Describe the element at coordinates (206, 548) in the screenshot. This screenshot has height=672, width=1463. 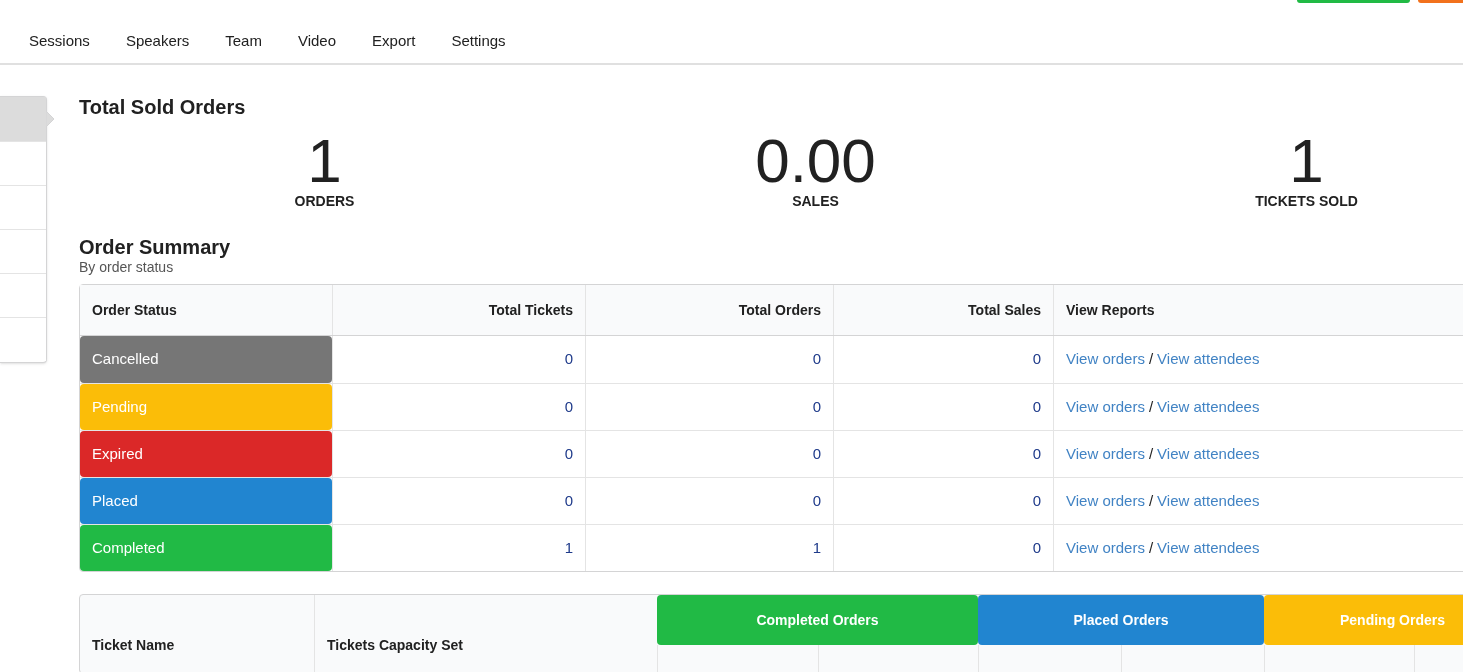
I see `status-label: Completed` at that location.